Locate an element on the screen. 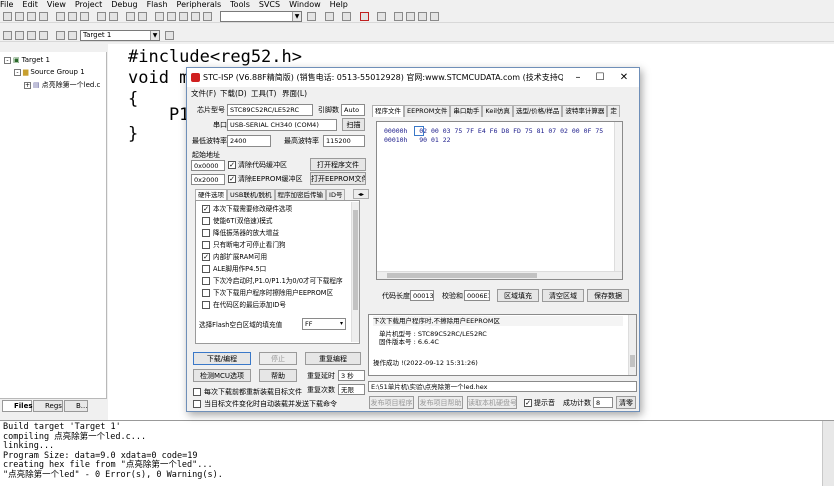 Image resolution: width=834 pixels, height=486 pixels. save-all-icon is located at coordinates (43, 16).